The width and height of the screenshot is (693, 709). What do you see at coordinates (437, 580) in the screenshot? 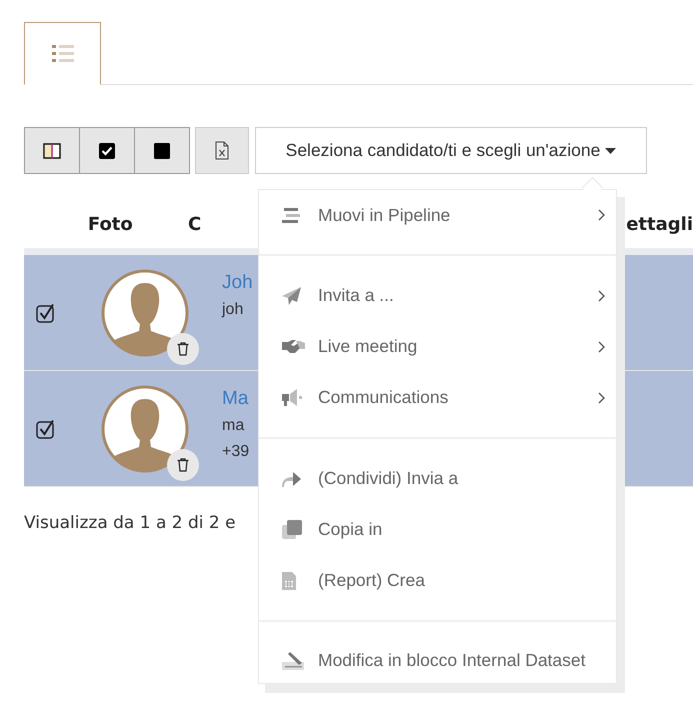
I see `menu-item: (Report) Crea` at bounding box center [437, 580].